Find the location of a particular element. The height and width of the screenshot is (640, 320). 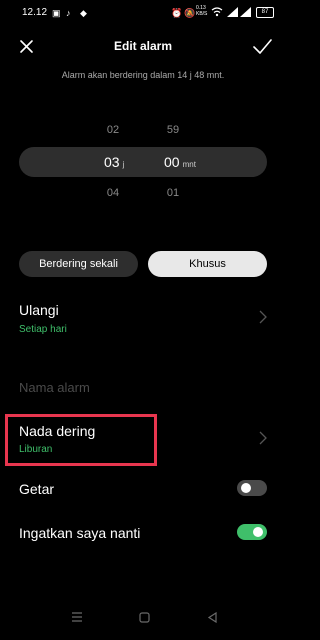

home-nav-button is located at coordinates (144, 619).